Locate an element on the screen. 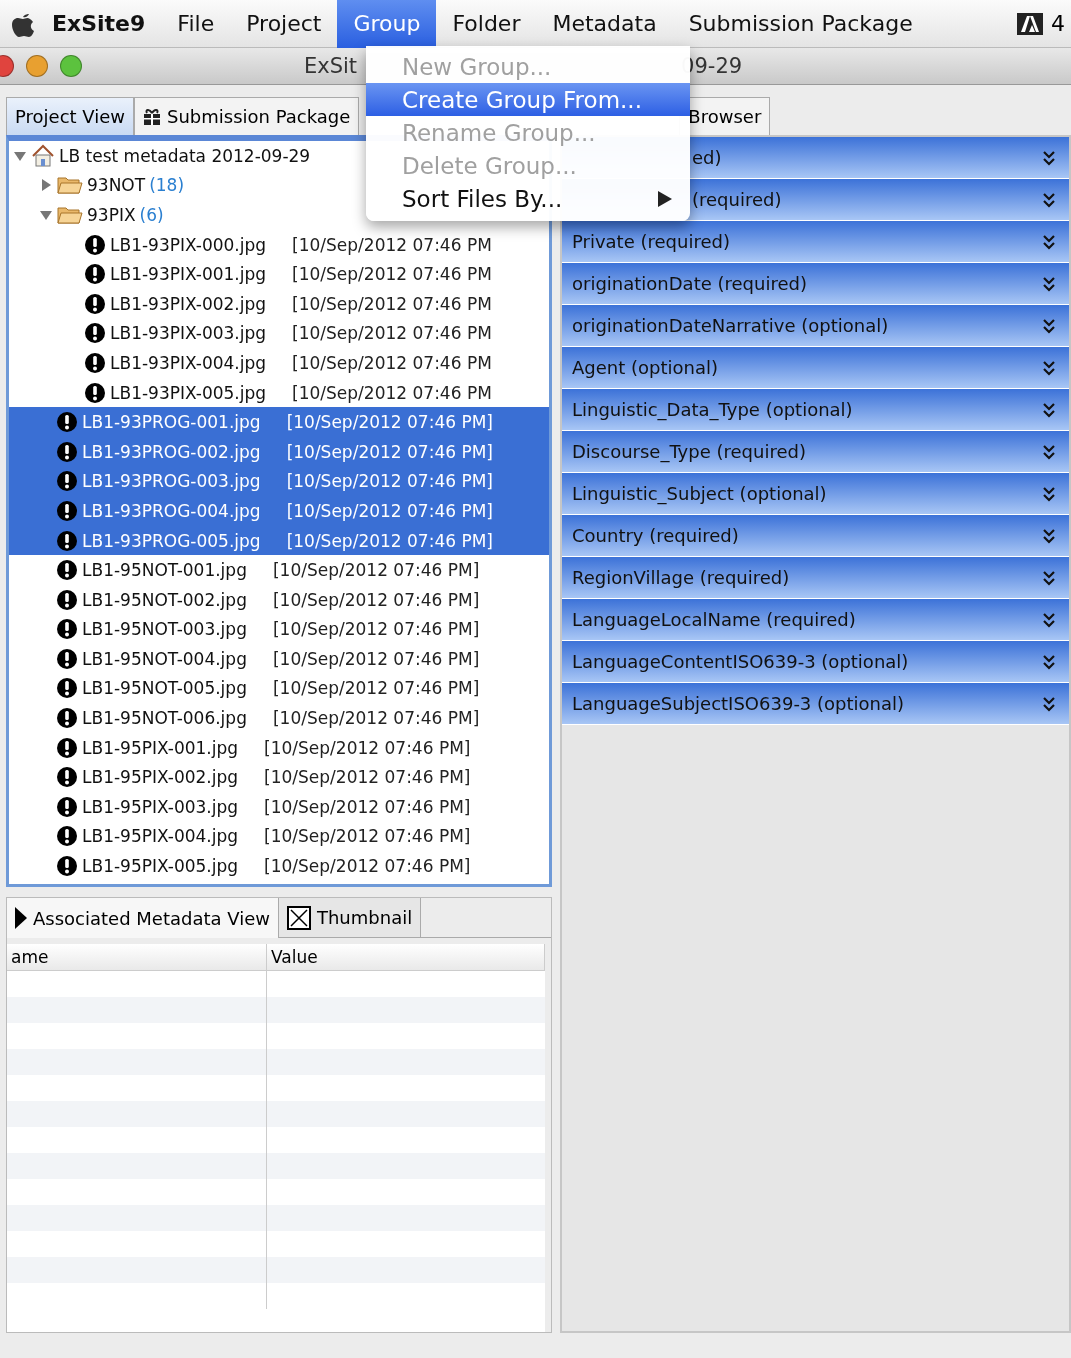  file-name: LB1-93PROG-002.jpg is located at coordinates (171, 451).